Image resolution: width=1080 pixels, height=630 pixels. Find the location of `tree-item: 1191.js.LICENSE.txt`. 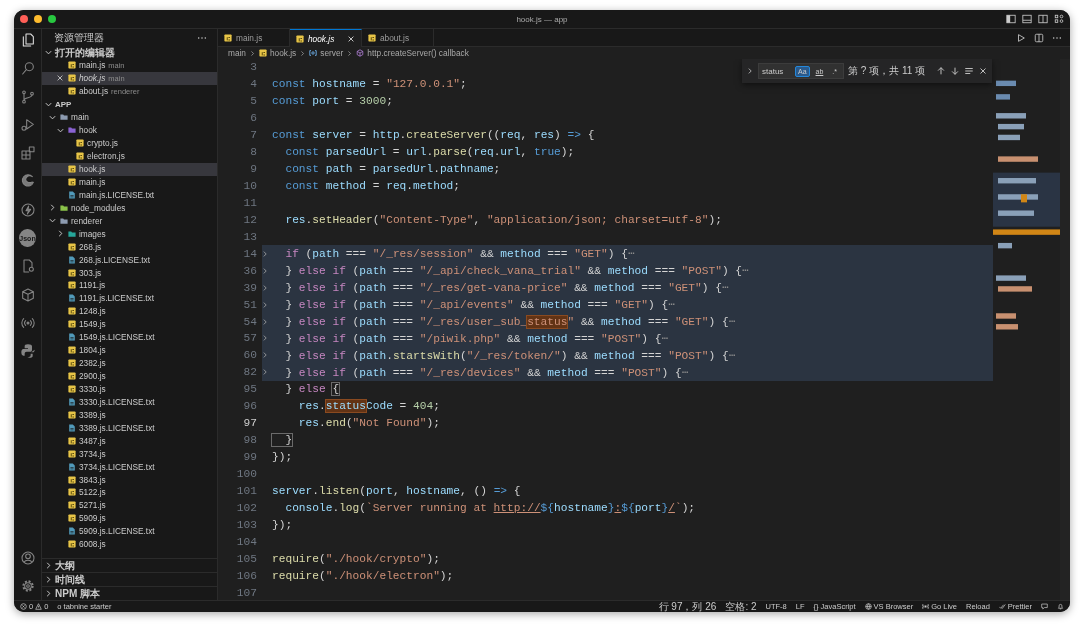

tree-item: 1191.js.LICENSE.txt is located at coordinates (129, 298).